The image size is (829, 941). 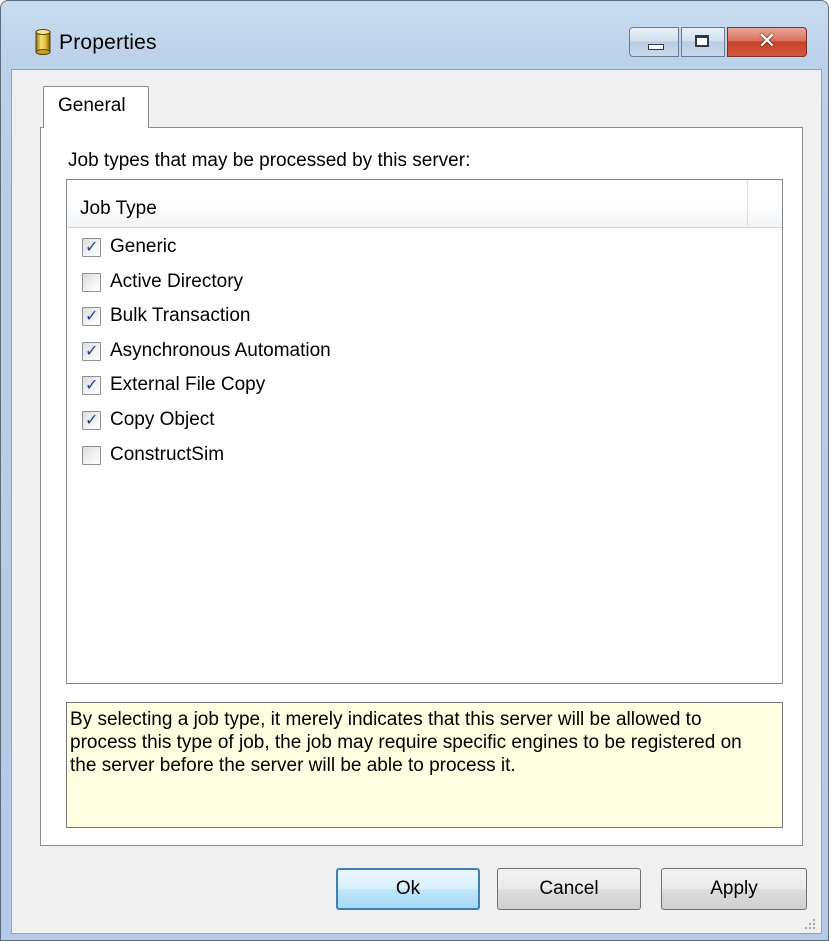 I want to click on list-item: ✓ Asynchronous Automation, so click(x=424, y=353).